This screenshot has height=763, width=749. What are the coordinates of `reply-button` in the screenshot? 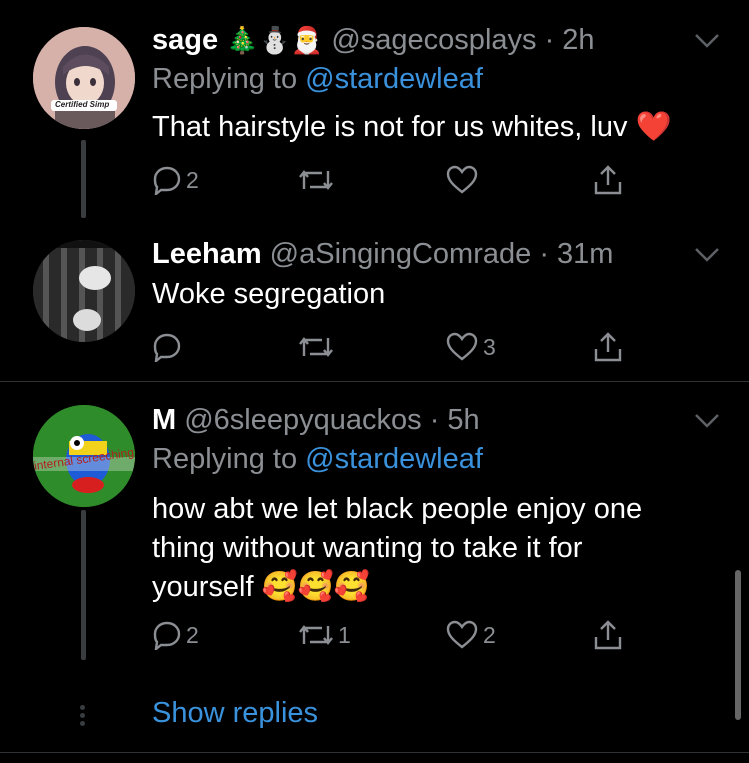 It's located at (169, 347).